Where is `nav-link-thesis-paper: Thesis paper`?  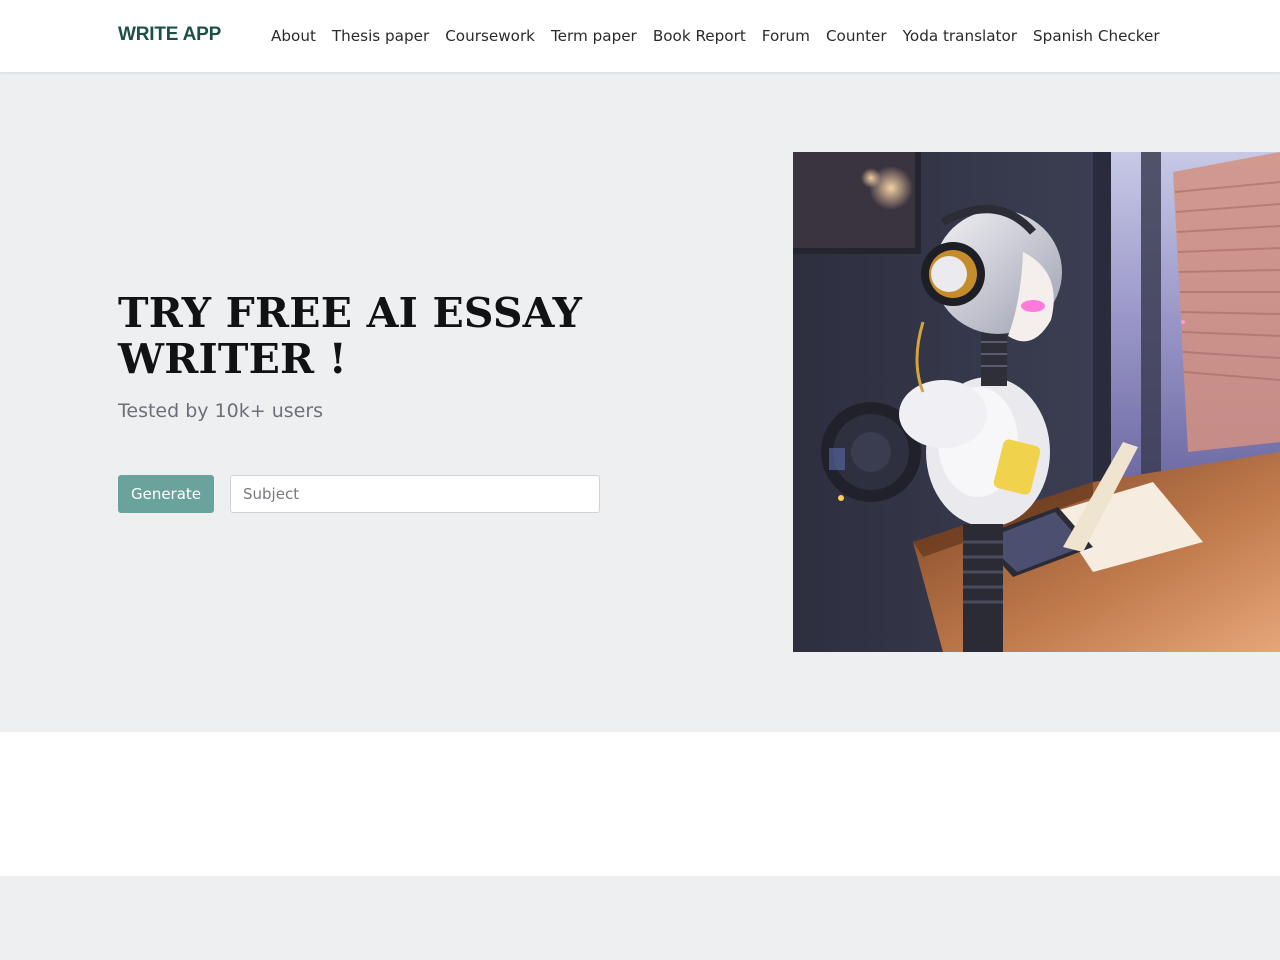
nav-link-thesis-paper: Thesis paper is located at coordinates (380, 36).